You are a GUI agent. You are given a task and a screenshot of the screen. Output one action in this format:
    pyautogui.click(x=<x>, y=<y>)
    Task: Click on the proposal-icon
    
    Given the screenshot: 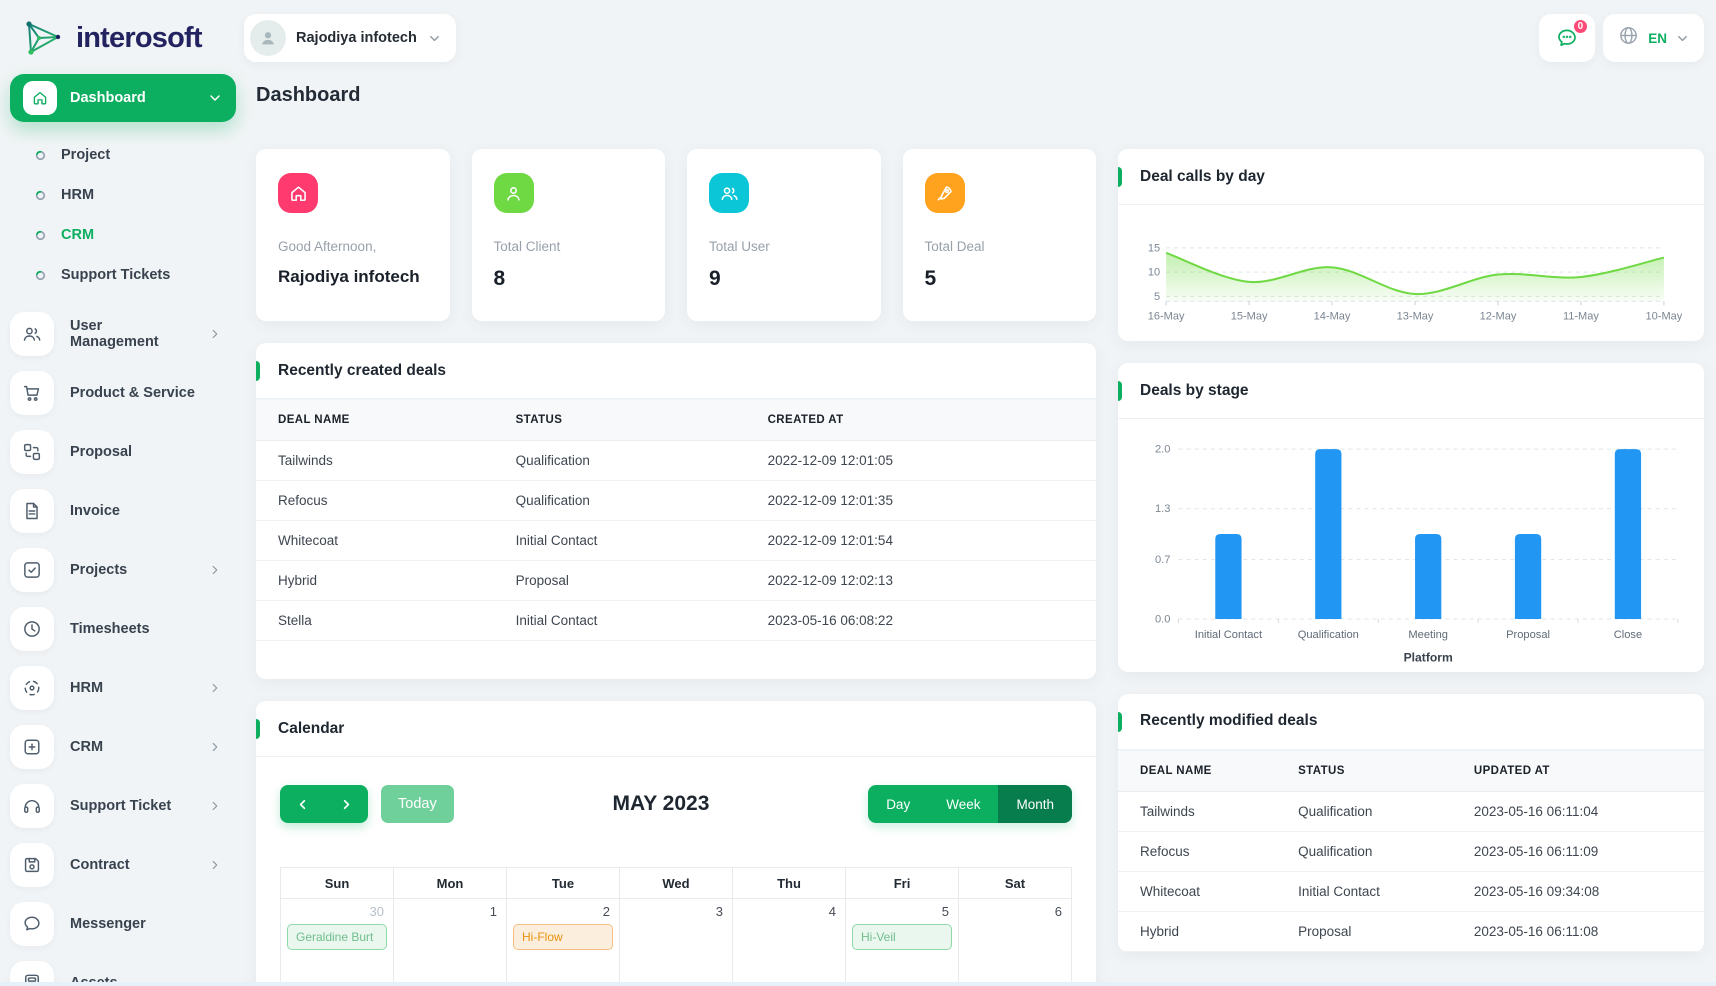 What is the action you would take?
    pyautogui.click(x=32, y=452)
    